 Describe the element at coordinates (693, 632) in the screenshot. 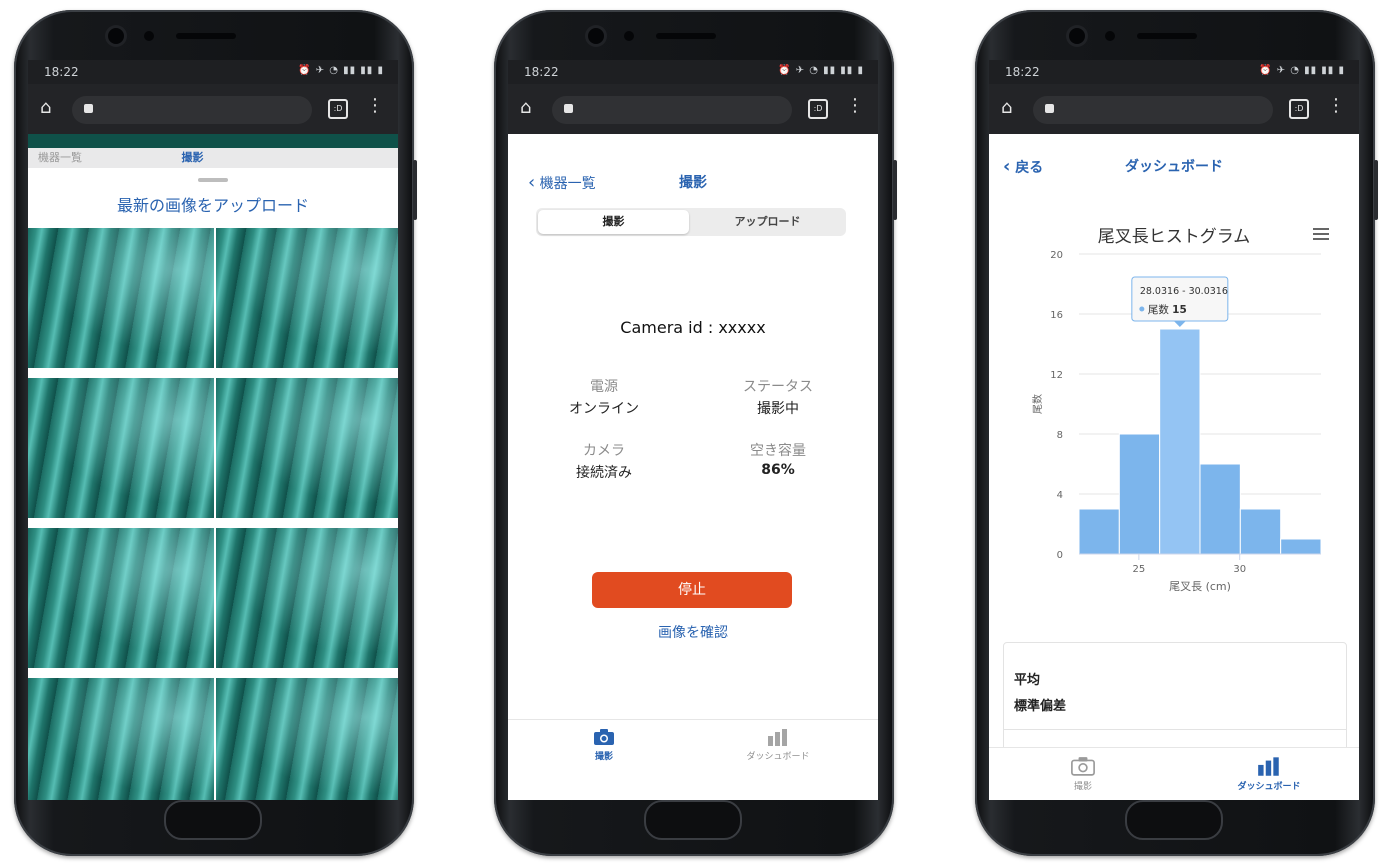

I see `view-images-link: 画像を確認` at that location.